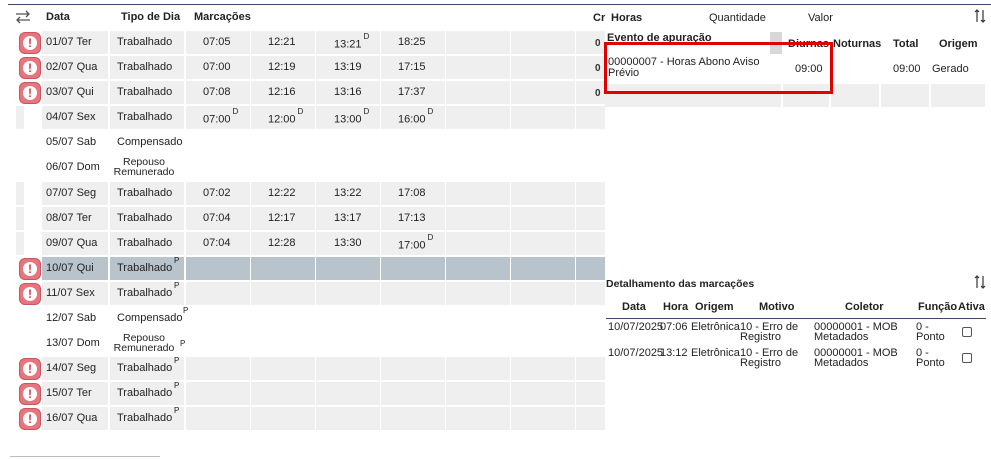 This screenshot has width=991, height=459. Describe the element at coordinates (302, 43) in the screenshot. I see `table-row: 01/07 Ter Trabalhado 07:05 12:21 13:21D 18:25` at that location.